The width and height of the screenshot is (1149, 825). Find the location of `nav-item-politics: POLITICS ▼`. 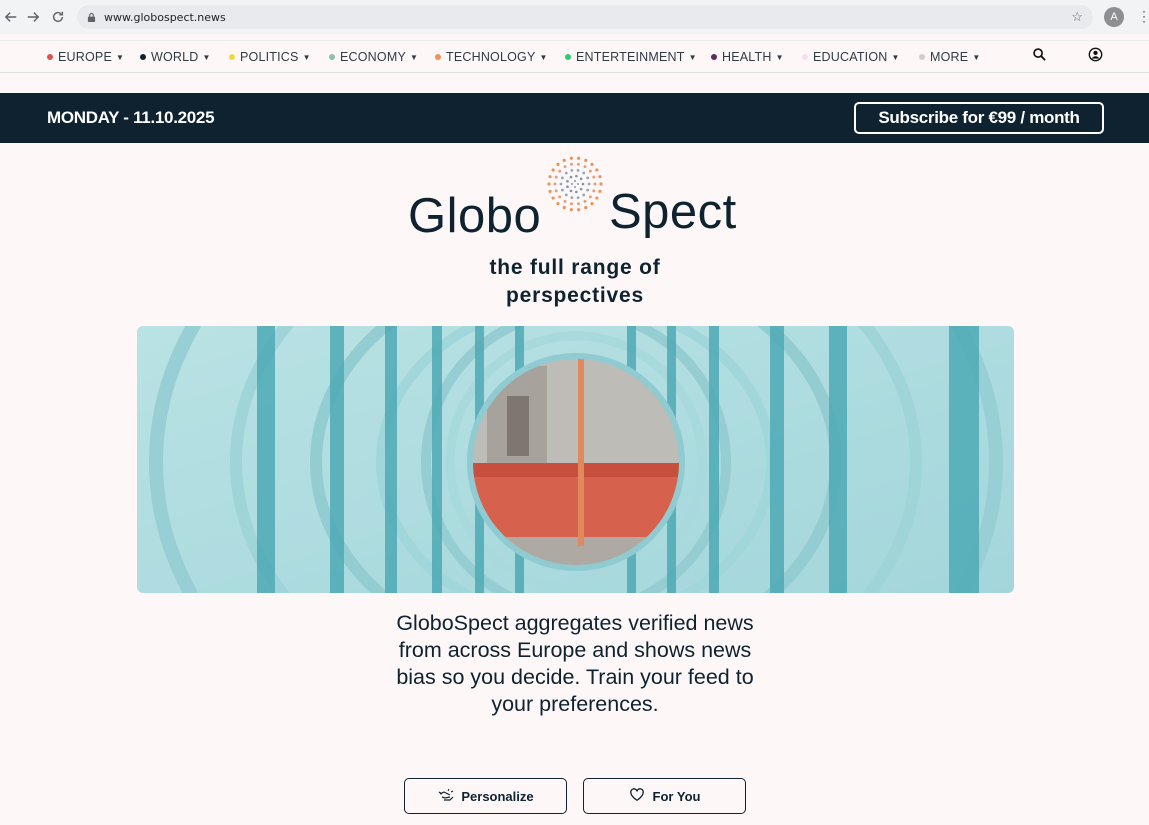

nav-item-politics: POLITICS ▼ is located at coordinates (270, 57).